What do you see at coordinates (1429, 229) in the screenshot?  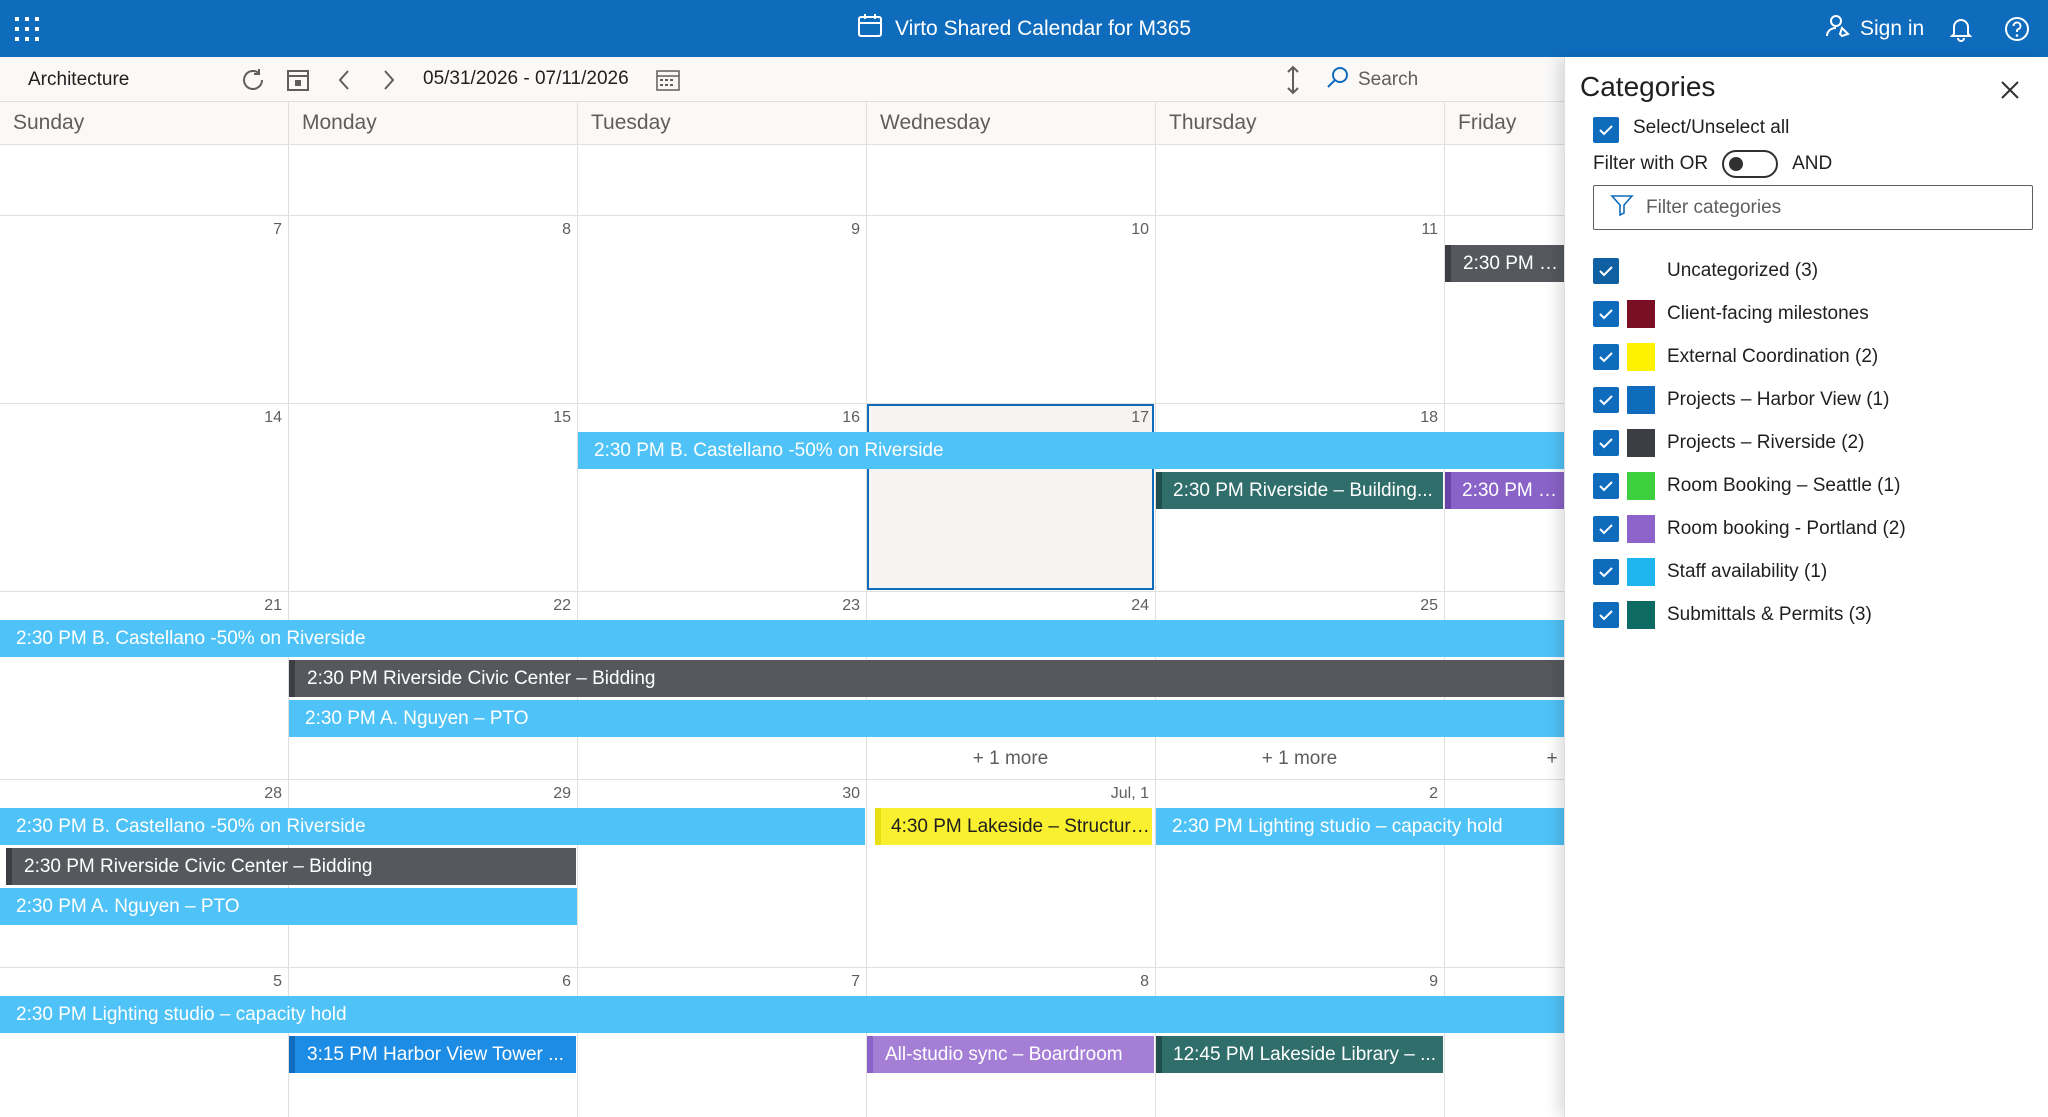 I see `date-number: 11` at bounding box center [1429, 229].